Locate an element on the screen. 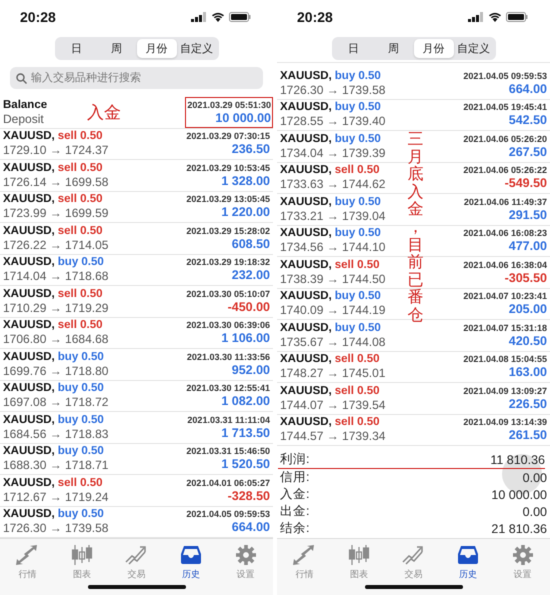  profit-text: 261.50 is located at coordinates (527, 435).